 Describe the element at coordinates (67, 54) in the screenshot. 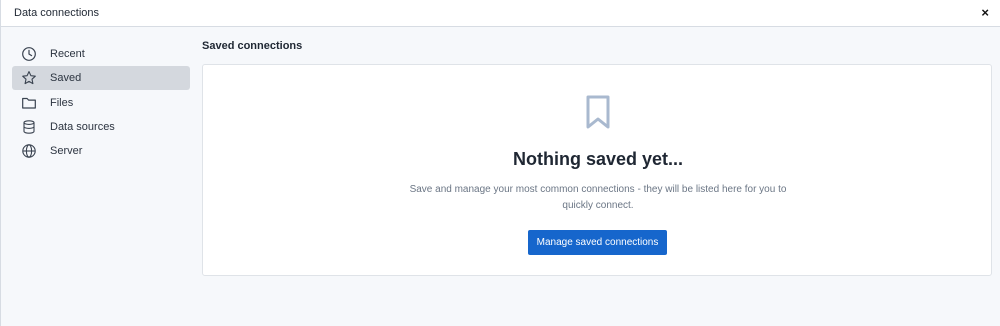

I see `sidebar-item-label: Recent` at that location.